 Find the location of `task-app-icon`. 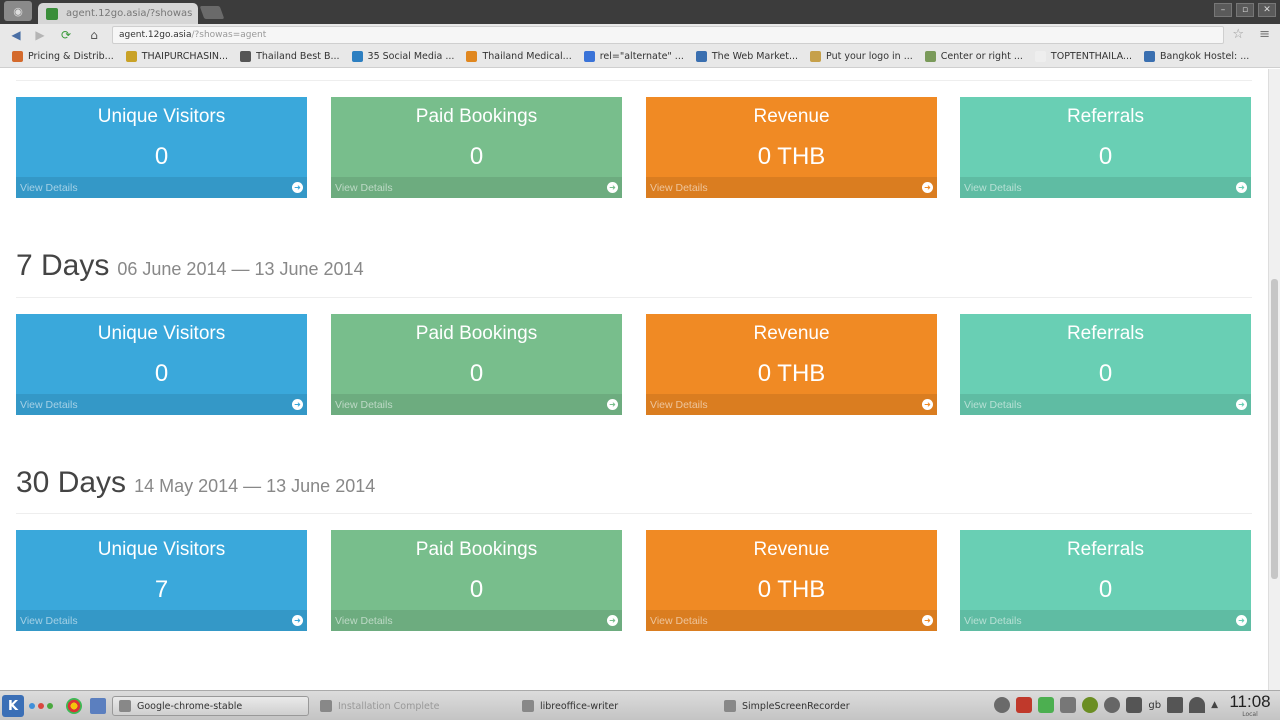

task-app-icon is located at coordinates (730, 706).